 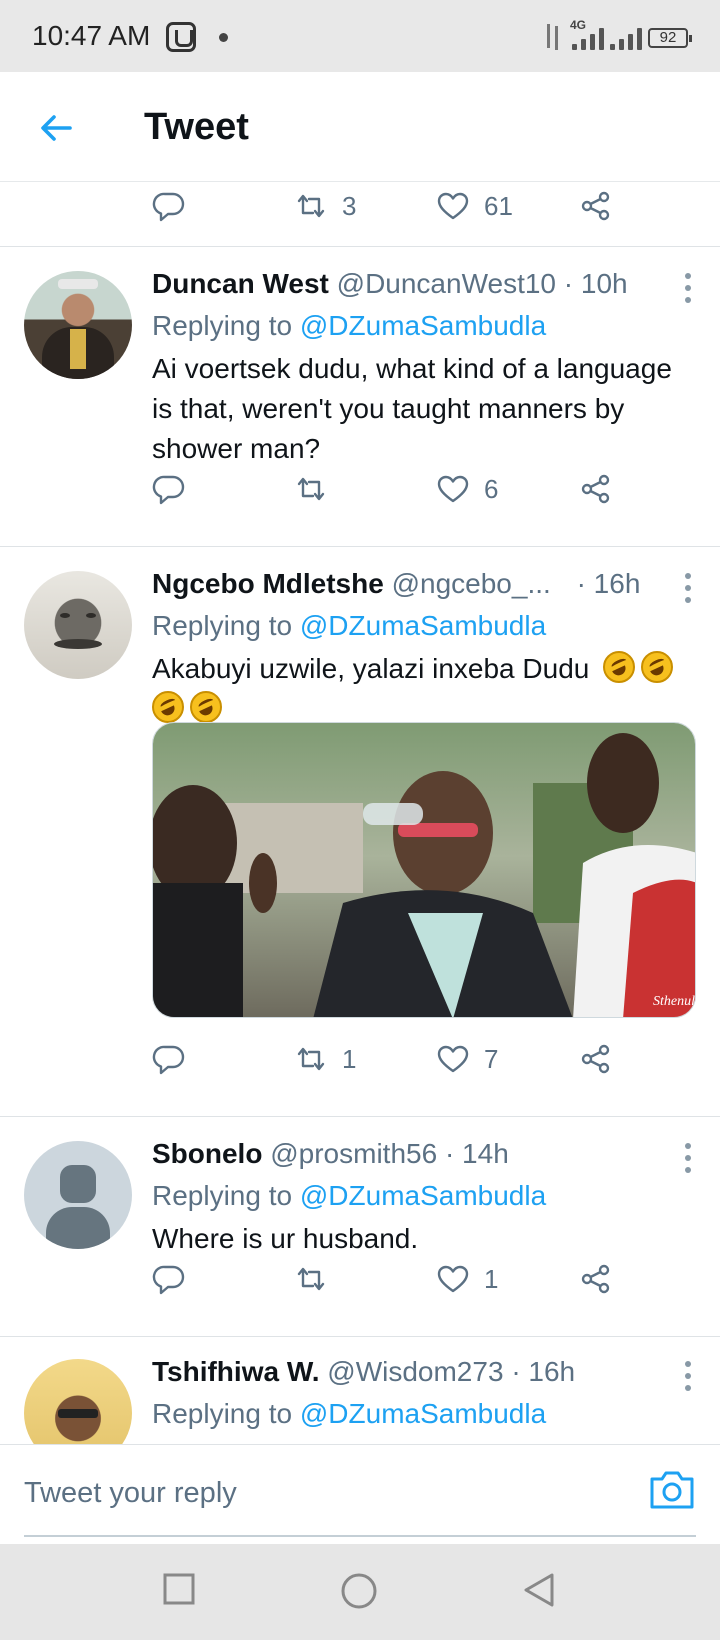 I want to click on tweet-header: Ngcebo Mdletshe @ngcebo_... · 16h, so click(x=424, y=584).